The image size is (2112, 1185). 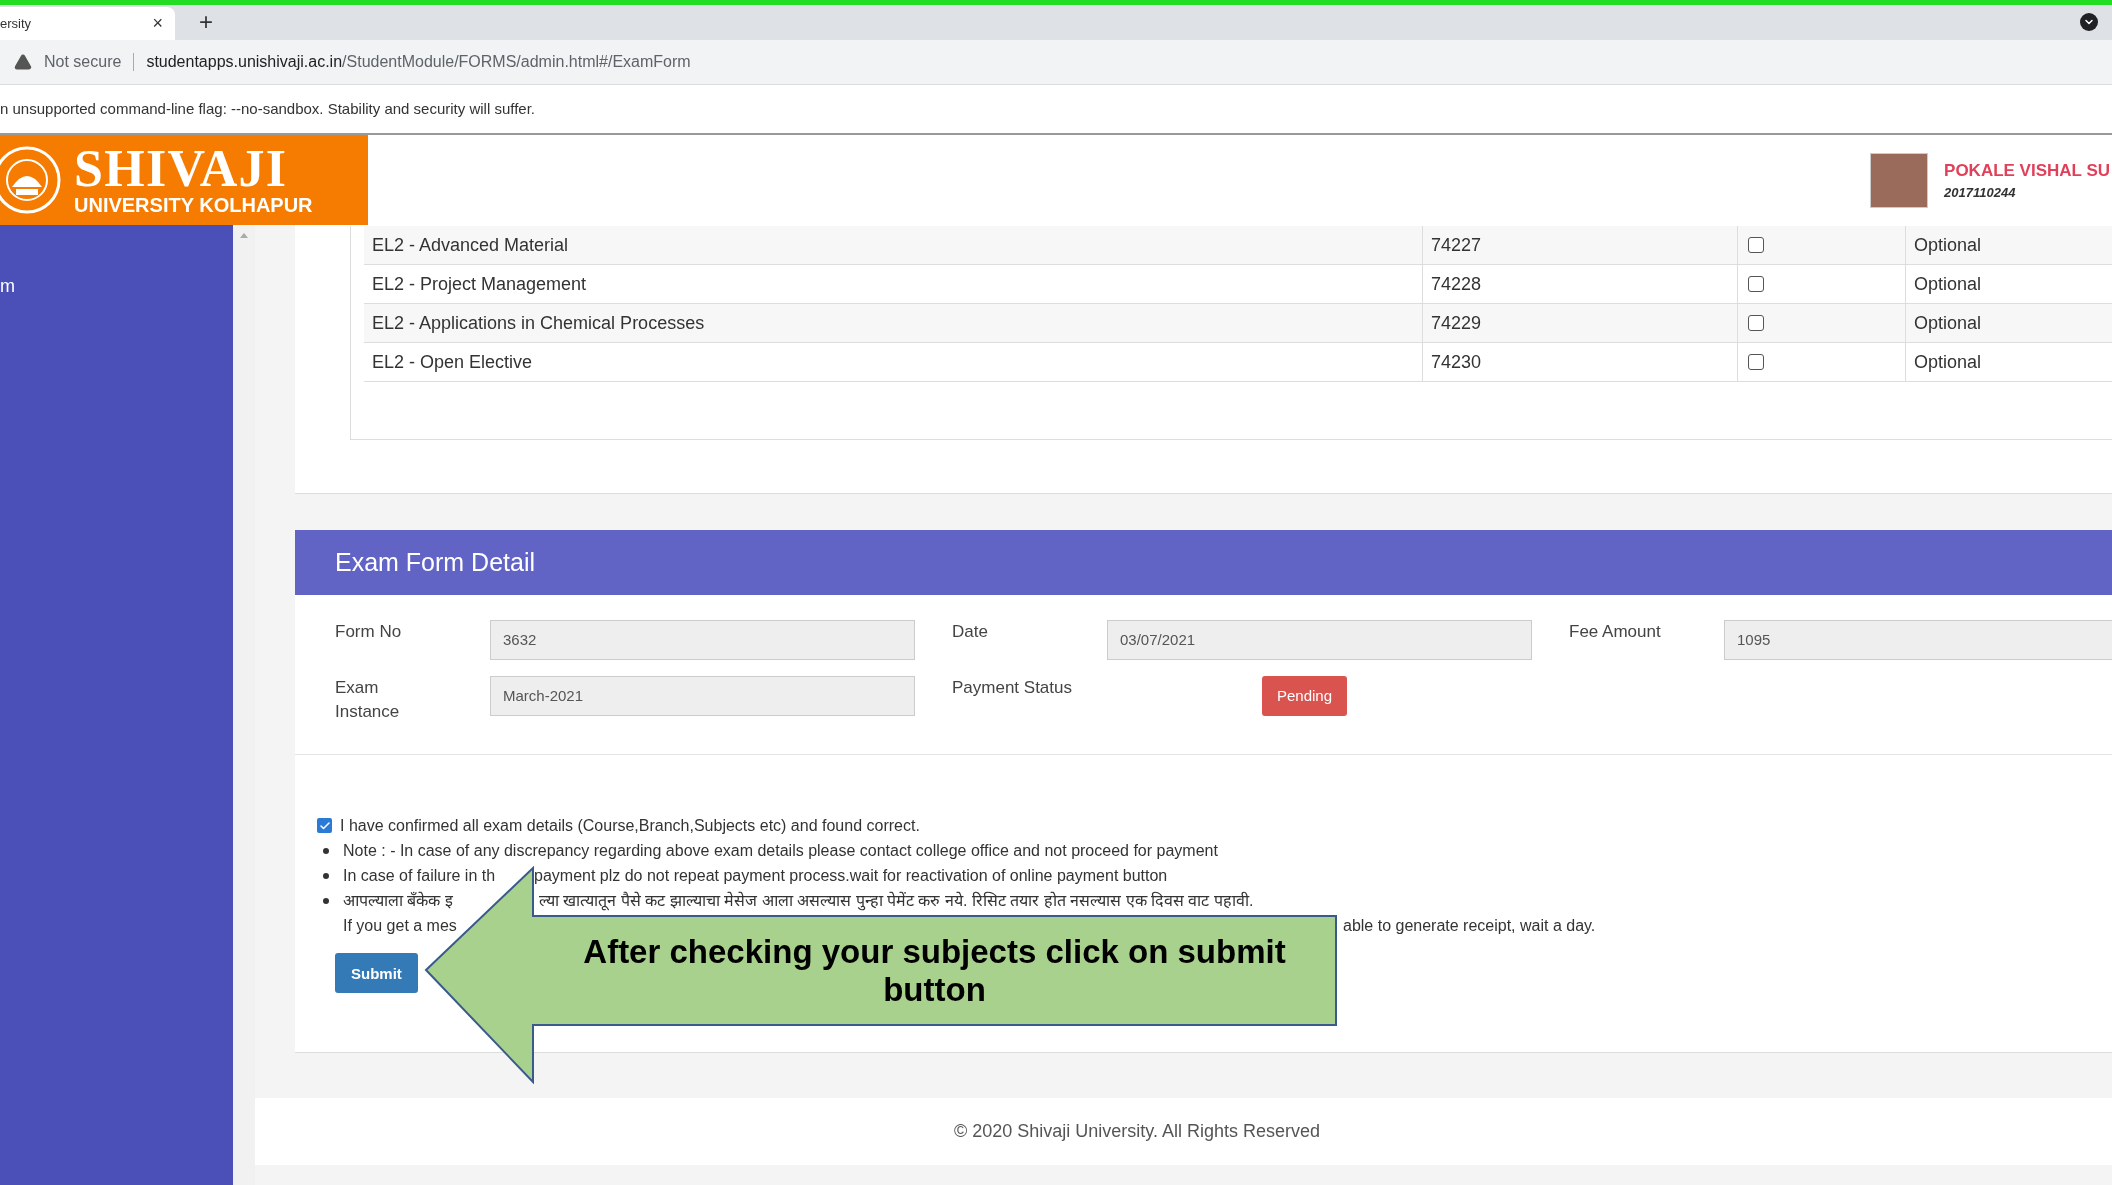 What do you see at coordinates (400, 925) in the screenshot?
I see `note-text: If you get a mes` at bounding box center [400, 925].